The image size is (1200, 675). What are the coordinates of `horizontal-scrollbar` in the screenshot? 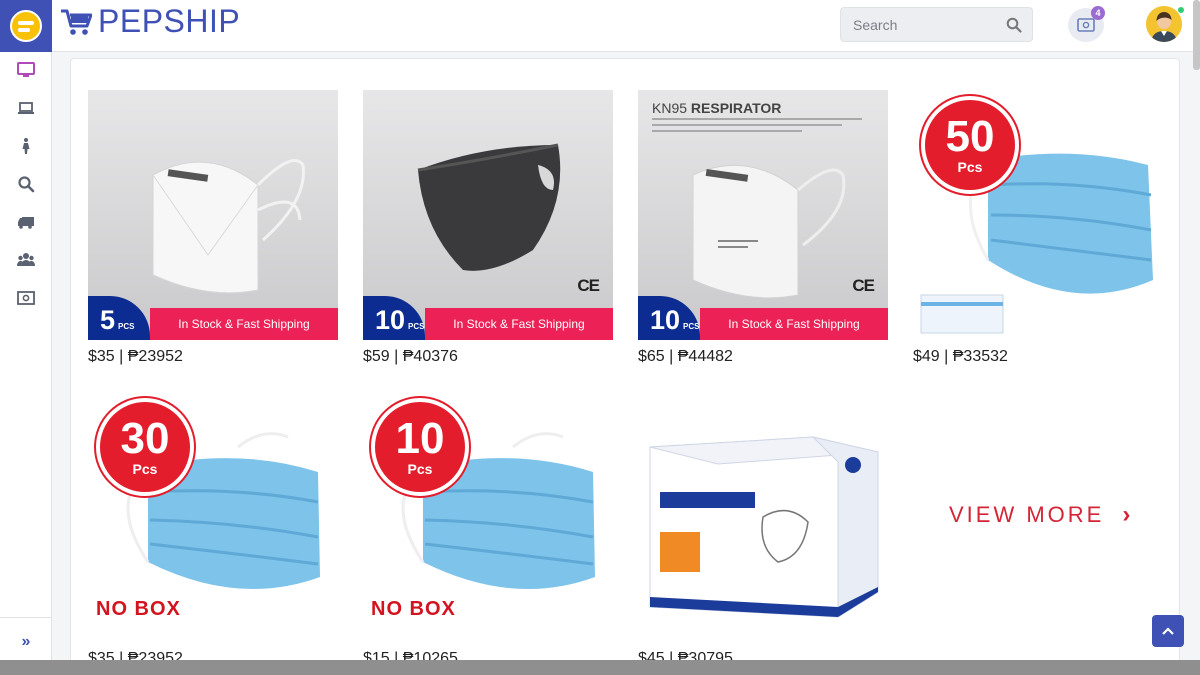 It's located at (600, 667).